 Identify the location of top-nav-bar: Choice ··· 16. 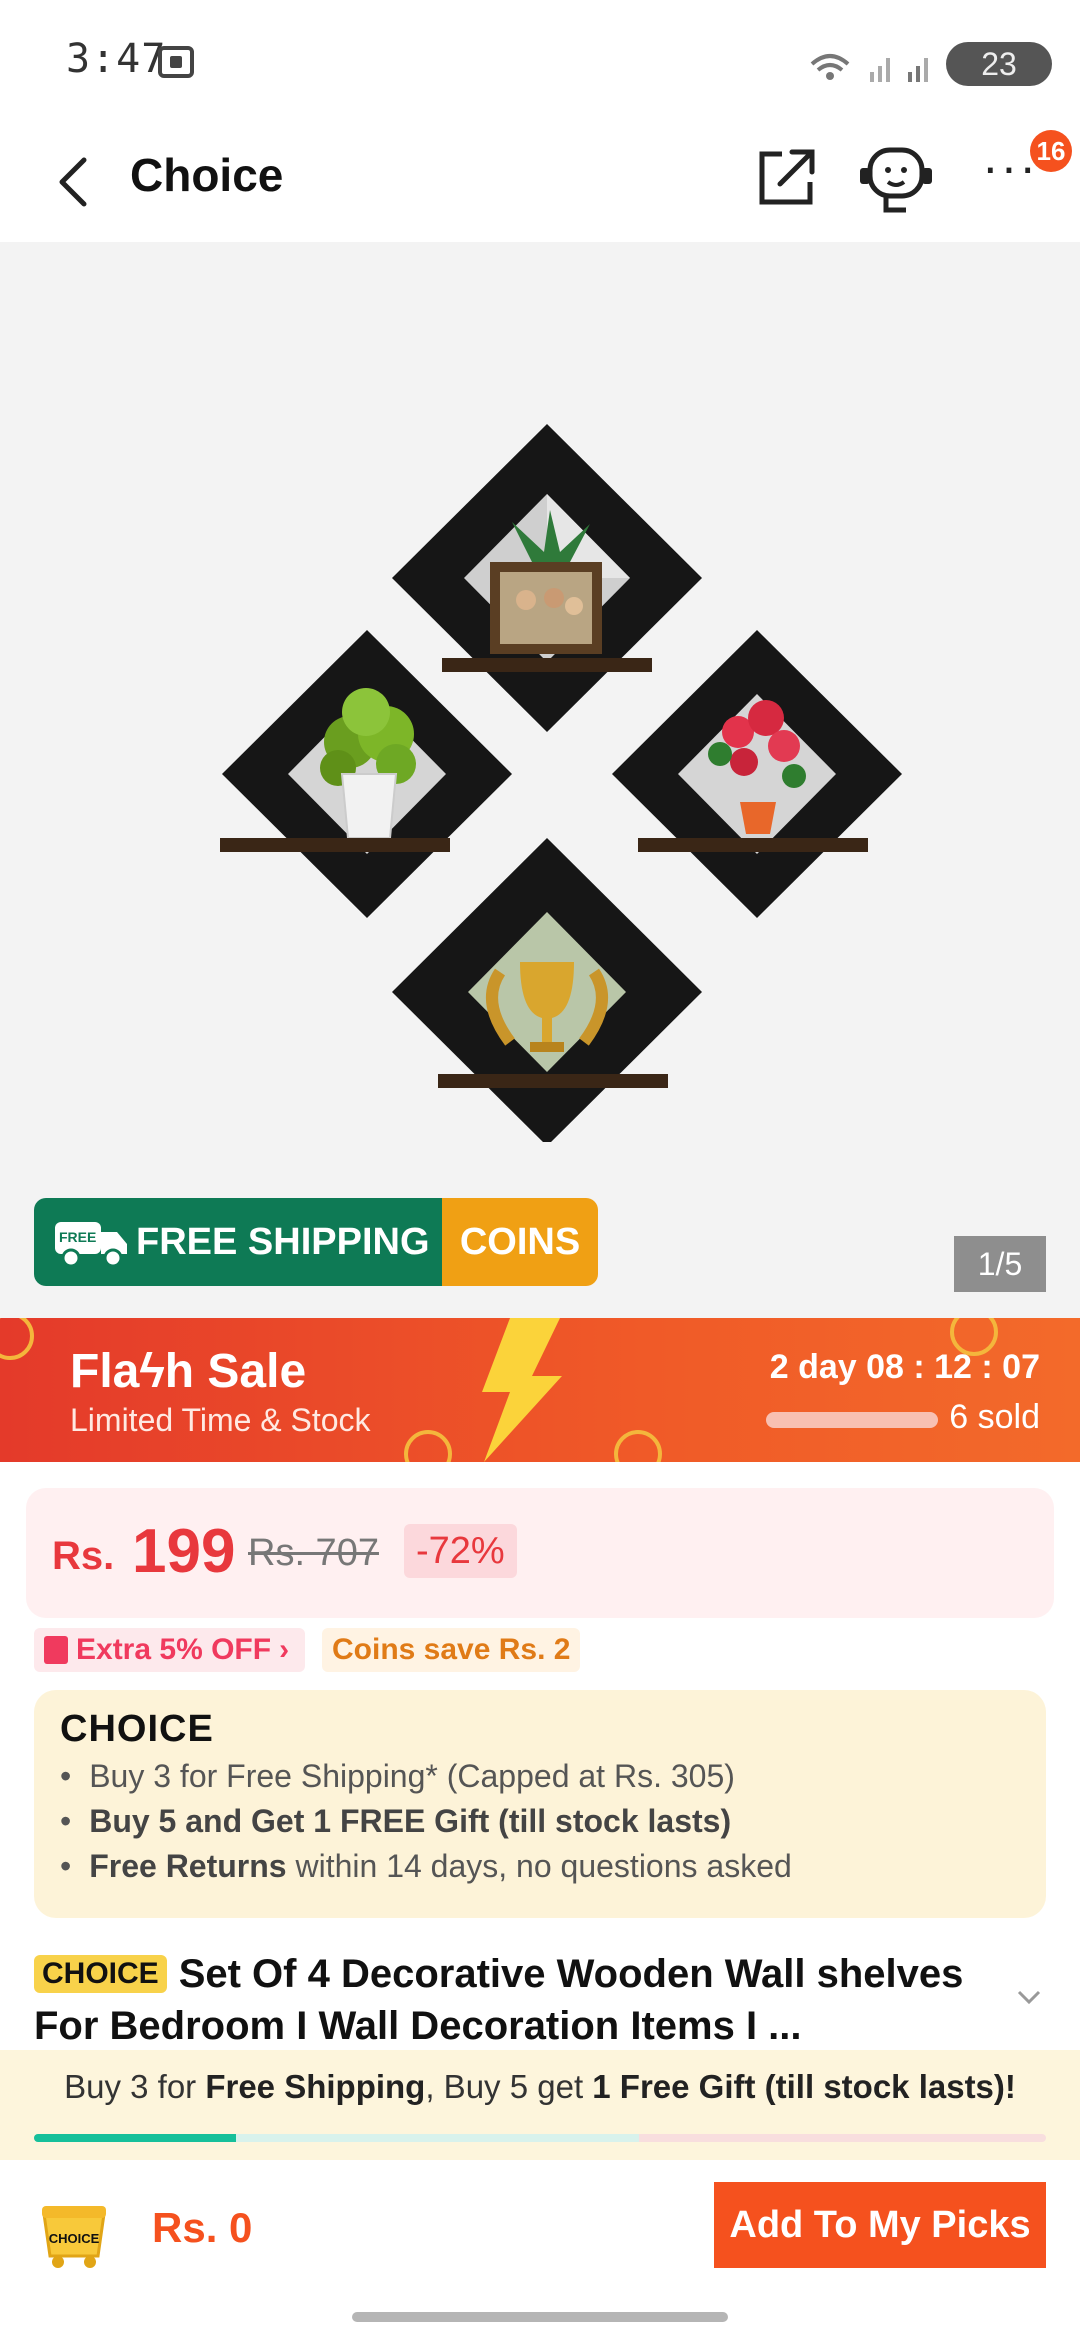
(540, 186).